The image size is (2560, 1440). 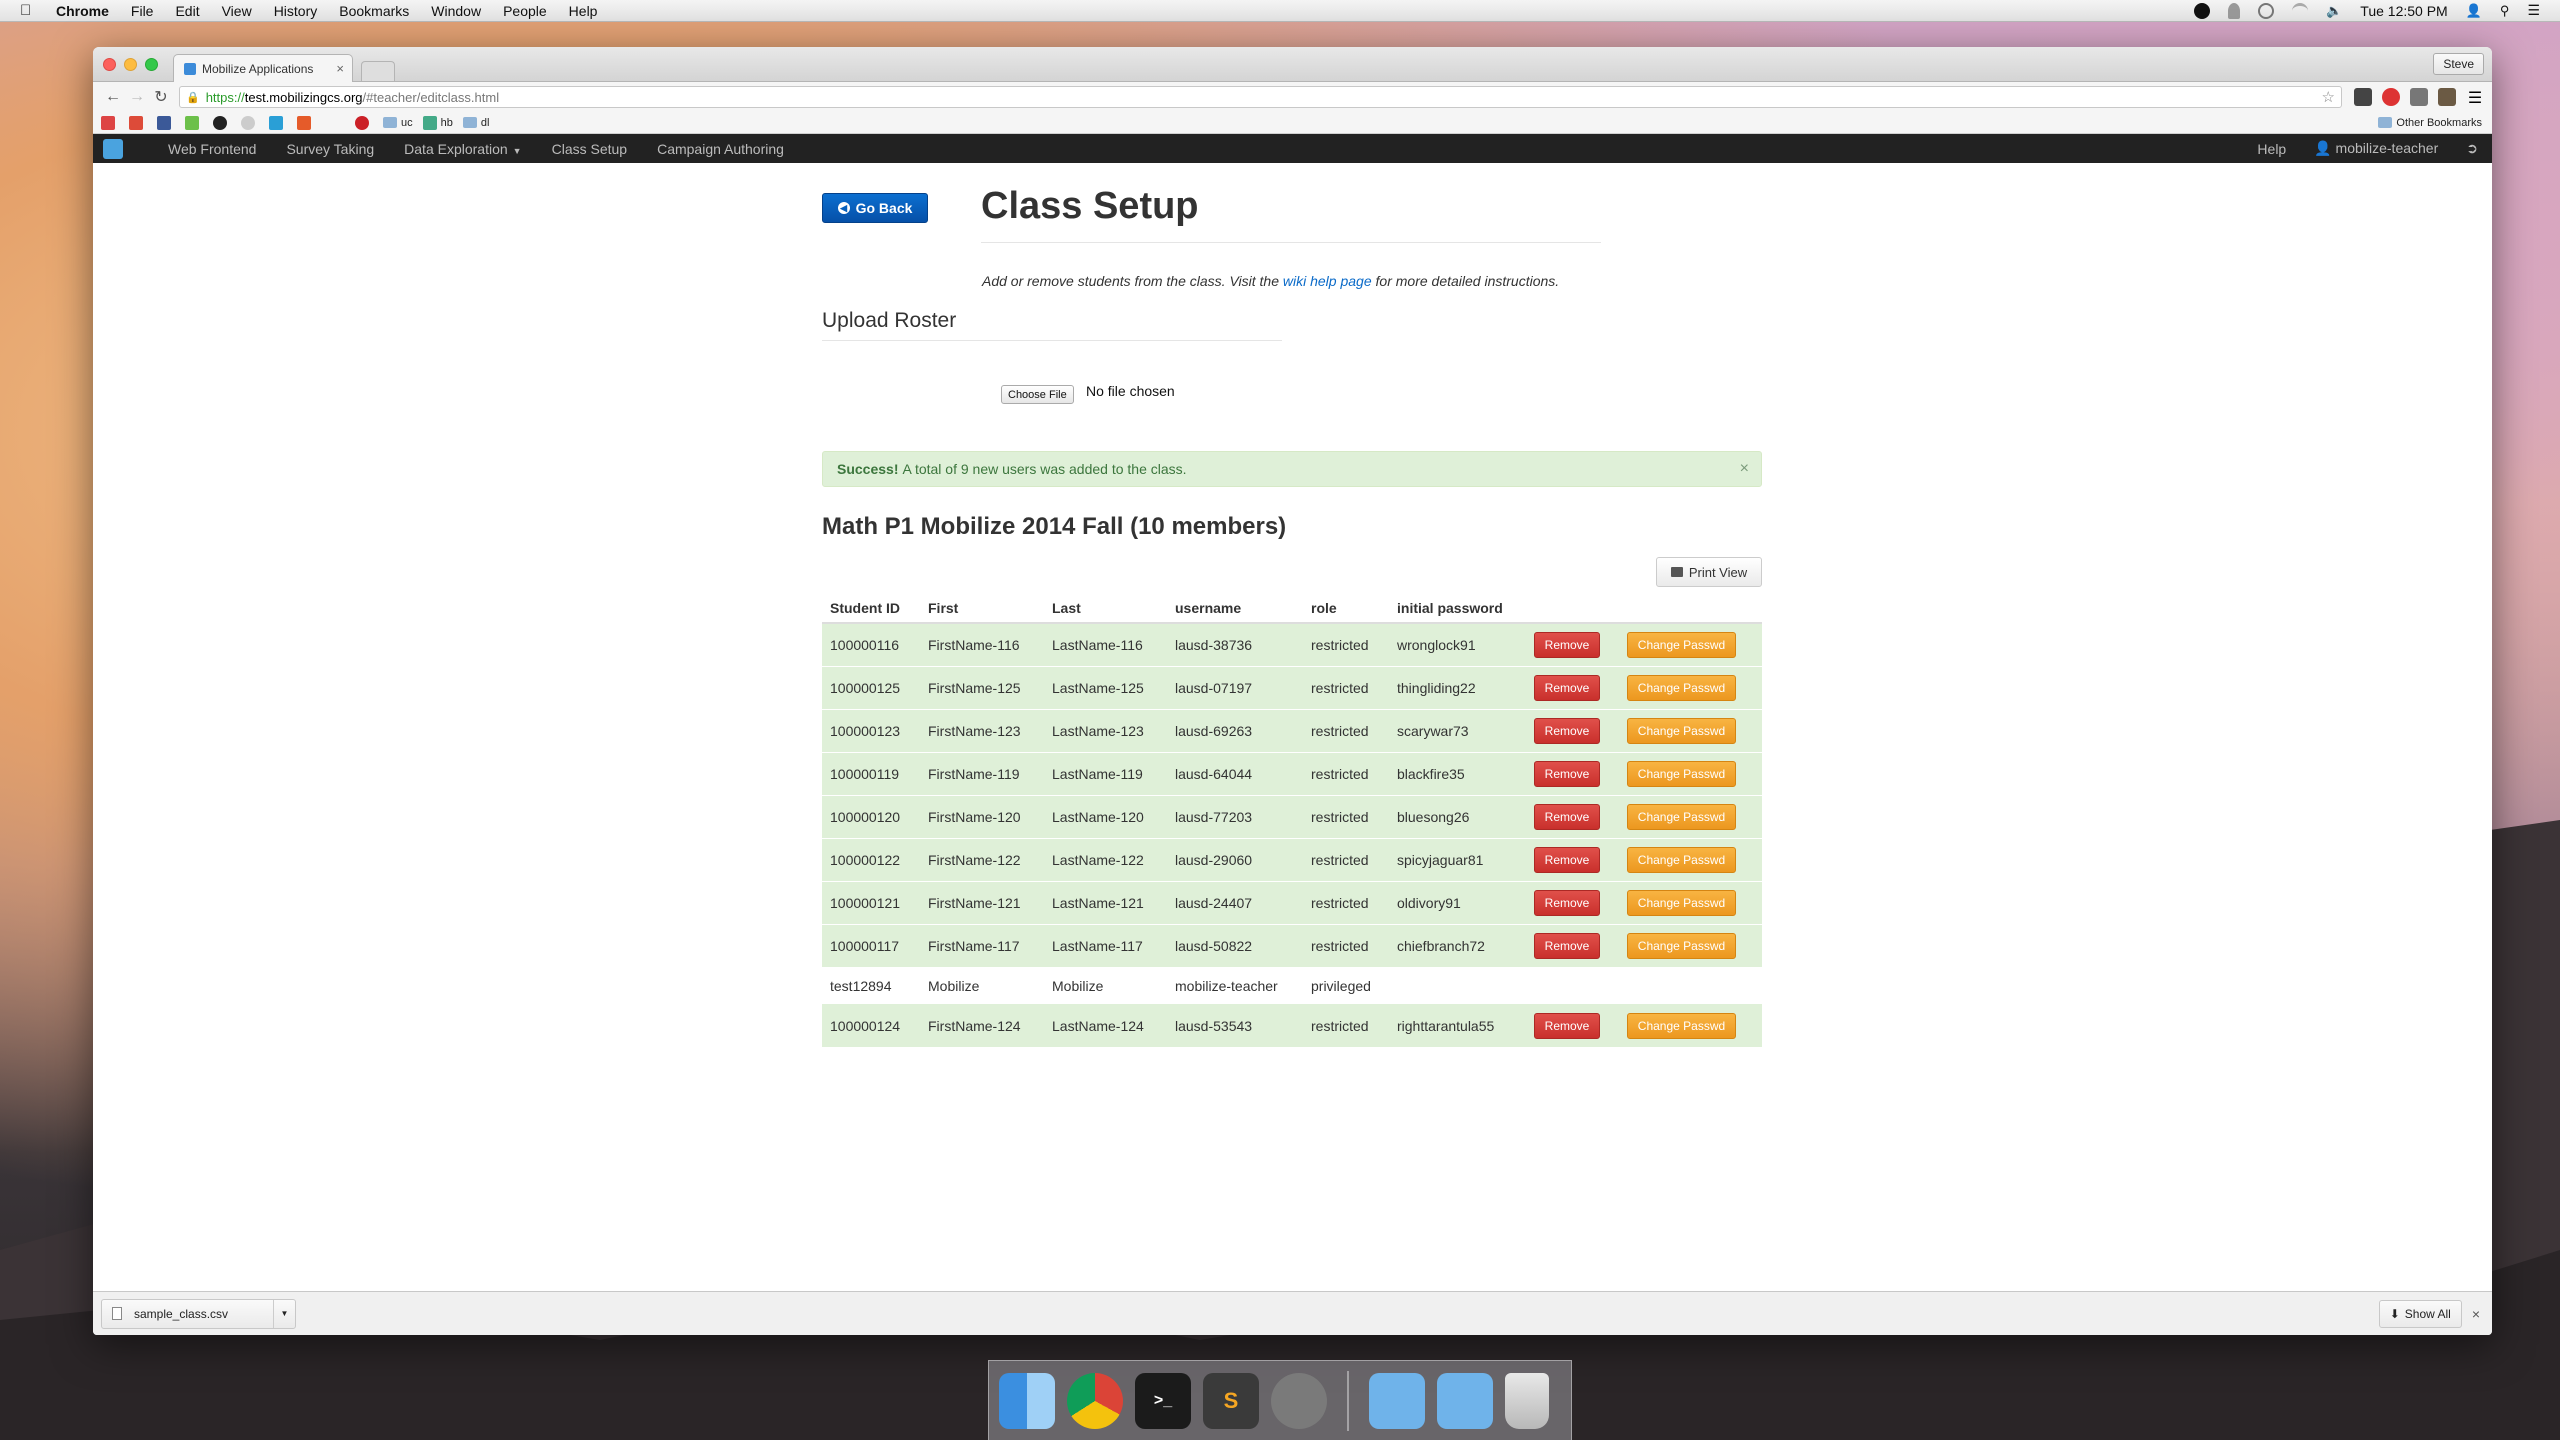 What do you see at coordinates (374, 11) in the screenshot?
I see `menu-bookmarks: Bookmarks` at bounding box center [374, 11].